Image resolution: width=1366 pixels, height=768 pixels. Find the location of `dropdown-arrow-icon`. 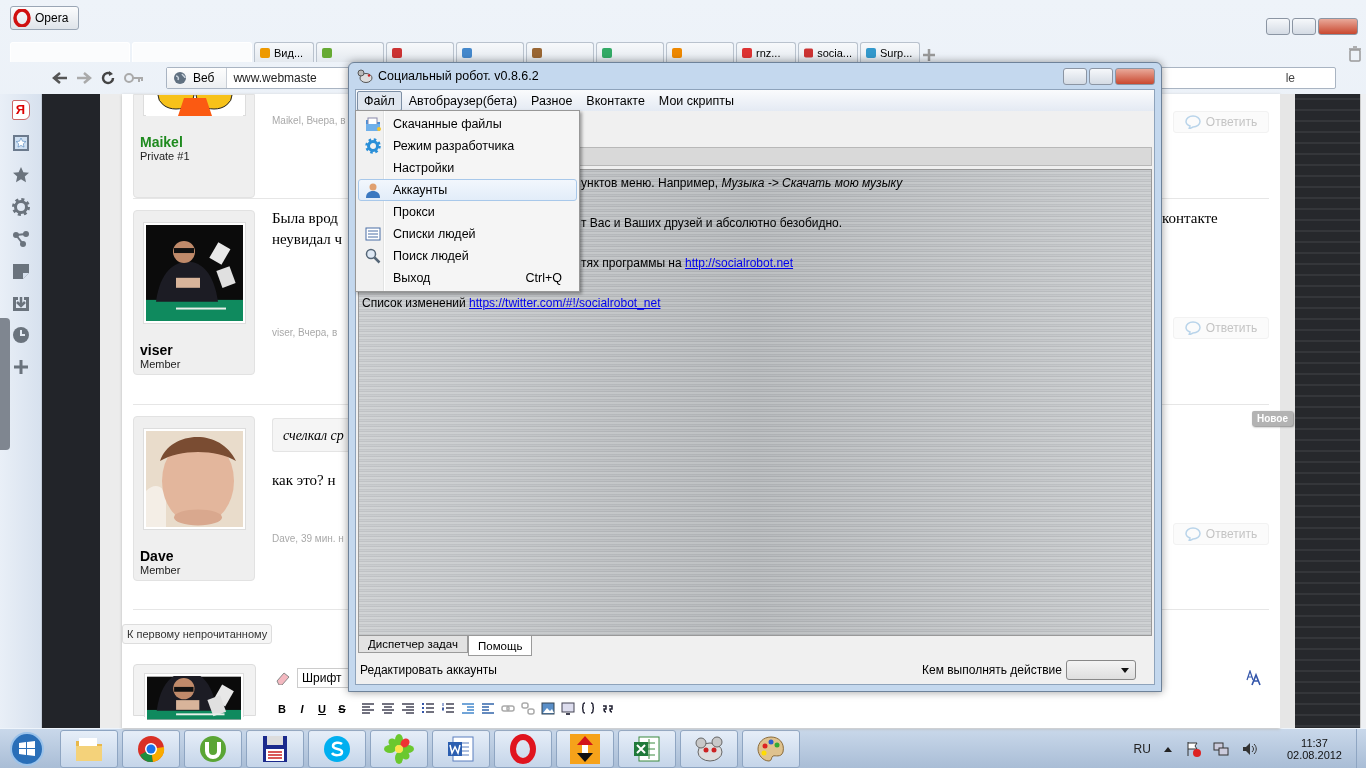

dropdown-arrow-icon is located at coordinates (1125, 670).